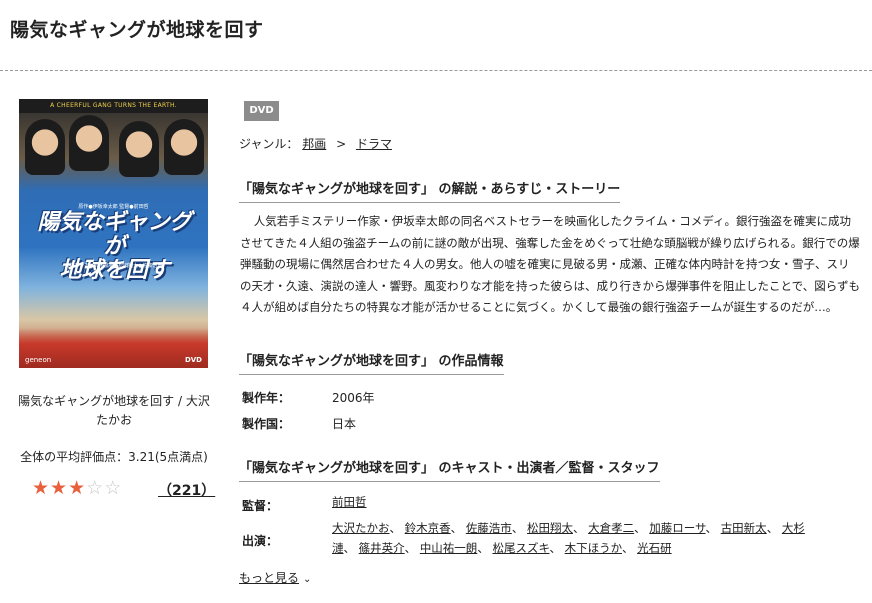  I want to click on production-year-value: 2006年, so click(353, 398).